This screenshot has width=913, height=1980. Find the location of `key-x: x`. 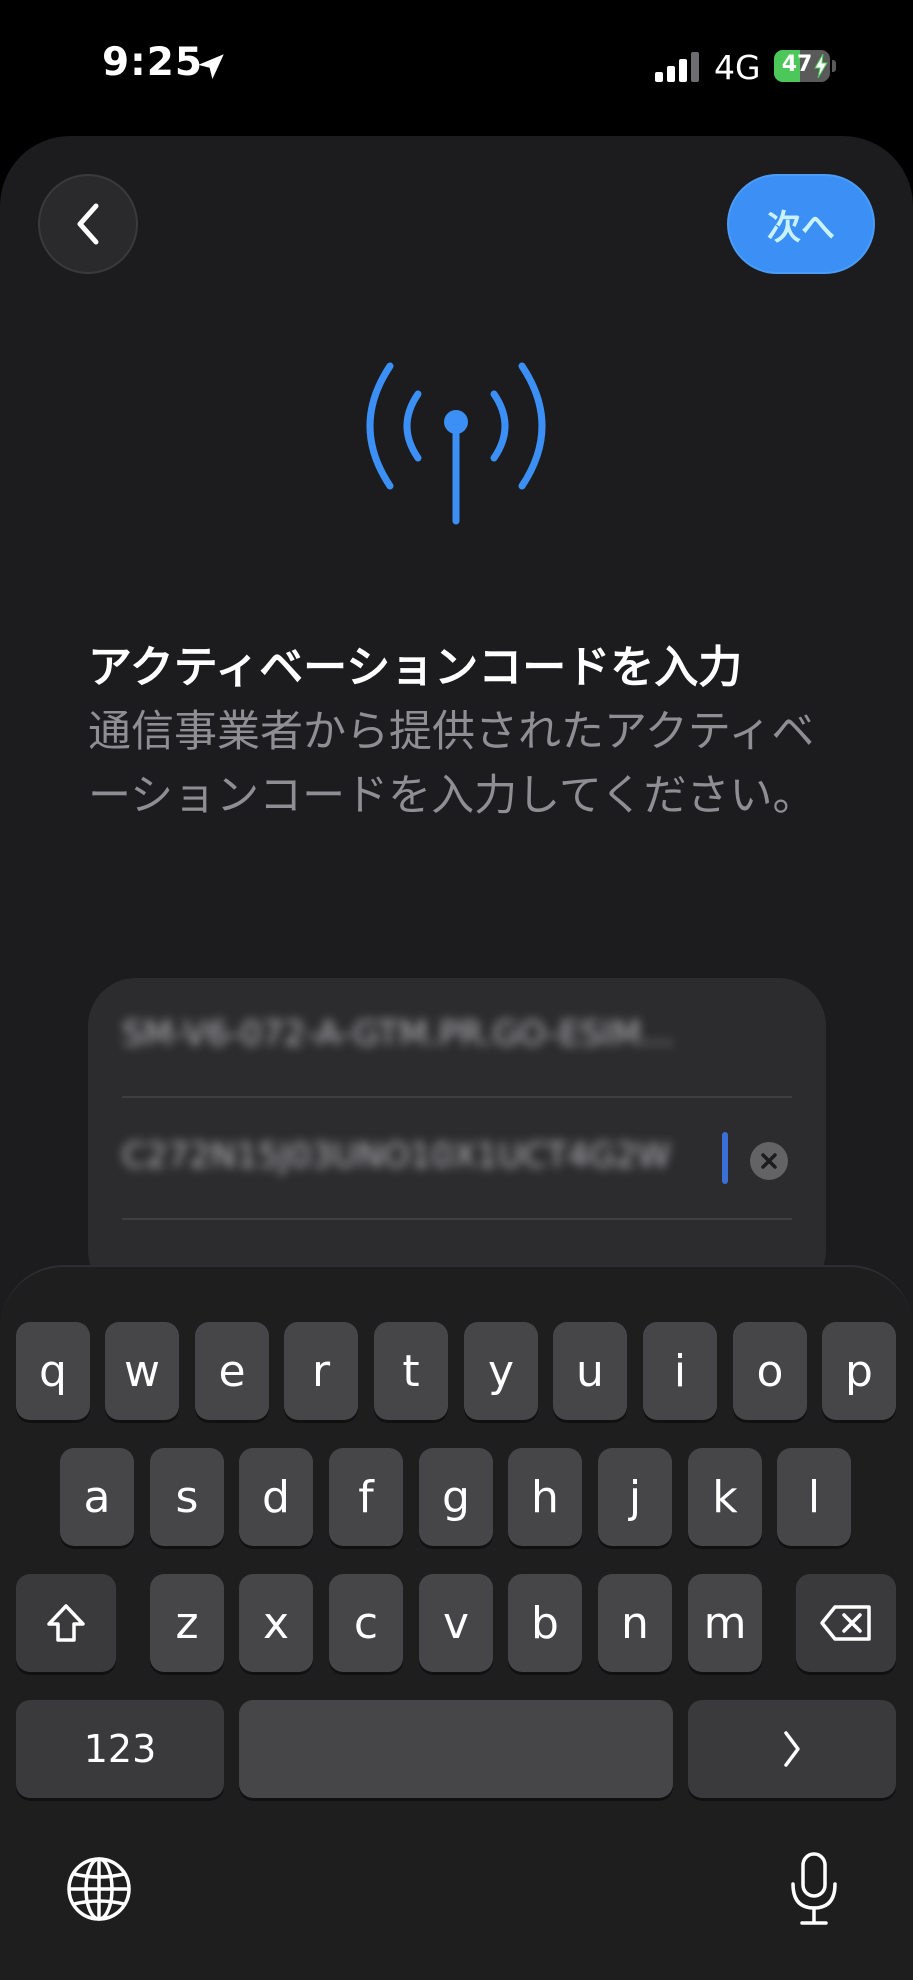

key-x: x is located at coordinates (276, 1623).